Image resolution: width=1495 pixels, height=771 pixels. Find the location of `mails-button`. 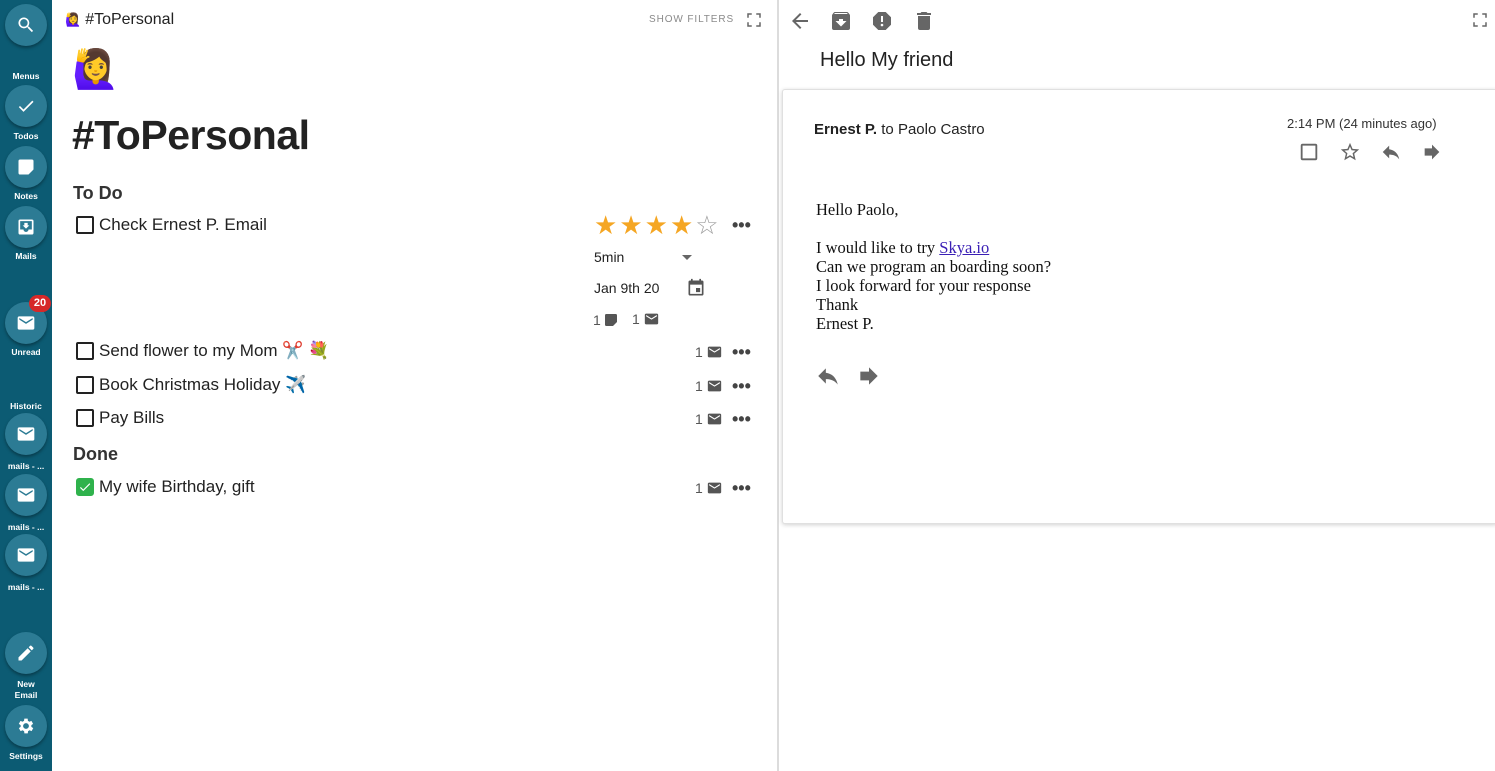

mails-button is located at coordinates (26, 227).